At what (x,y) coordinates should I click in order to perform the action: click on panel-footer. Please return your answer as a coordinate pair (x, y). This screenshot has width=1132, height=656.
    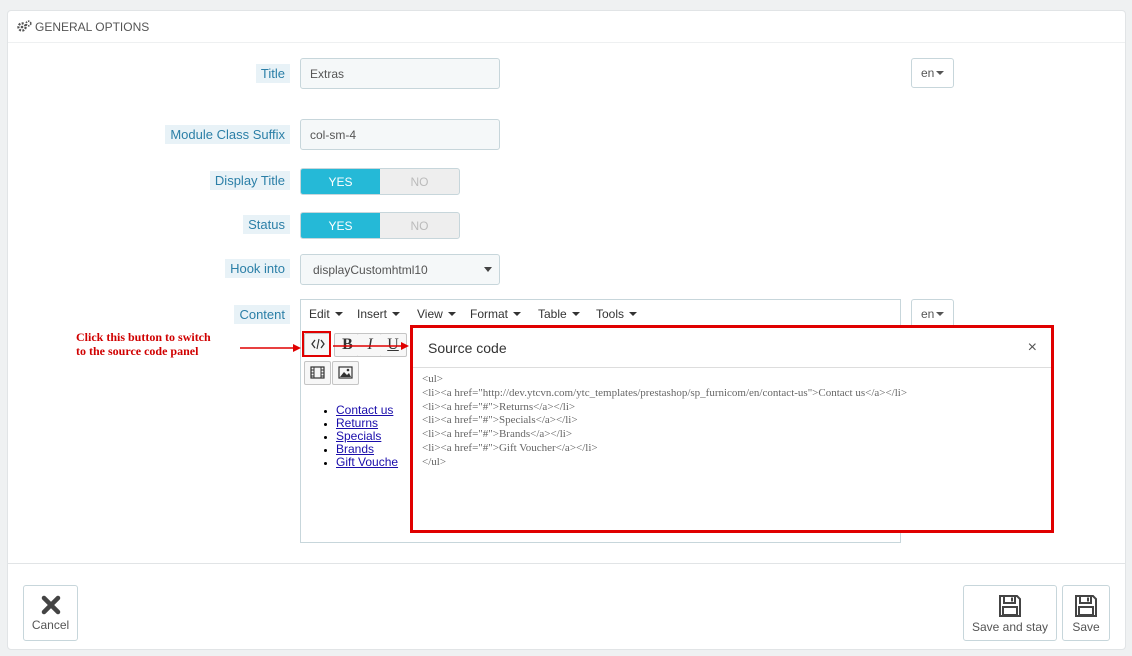
    Looking at the image, I should click on (566, 601).